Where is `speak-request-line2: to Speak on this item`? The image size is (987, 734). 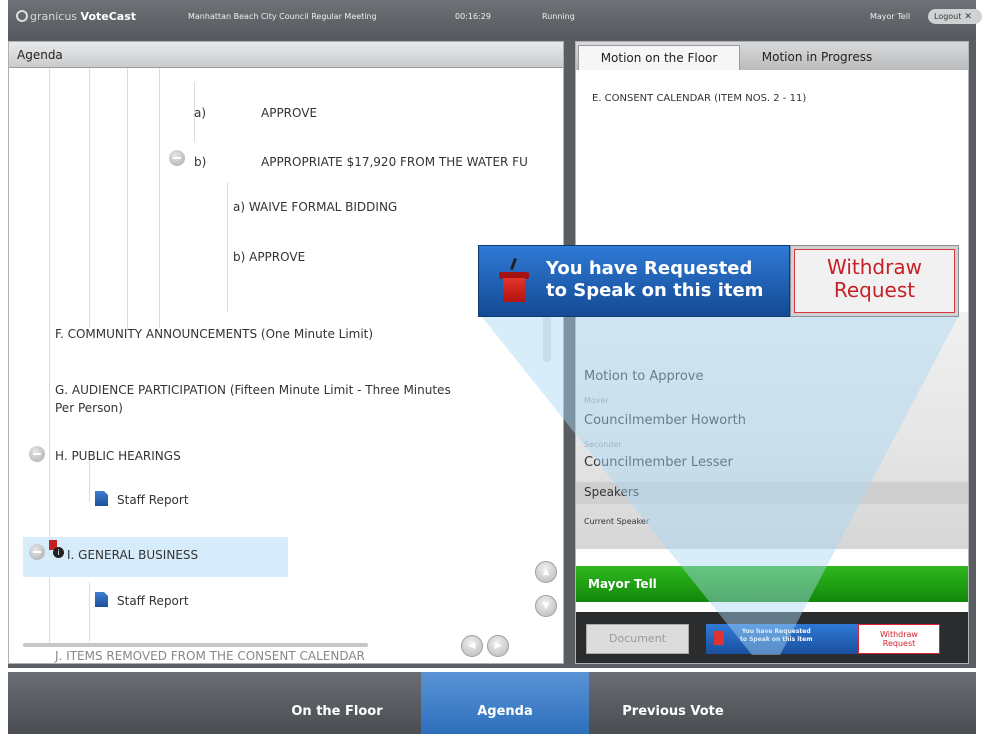 speak-request-line2: to Speak on this item is located at coordinates (655, 290).